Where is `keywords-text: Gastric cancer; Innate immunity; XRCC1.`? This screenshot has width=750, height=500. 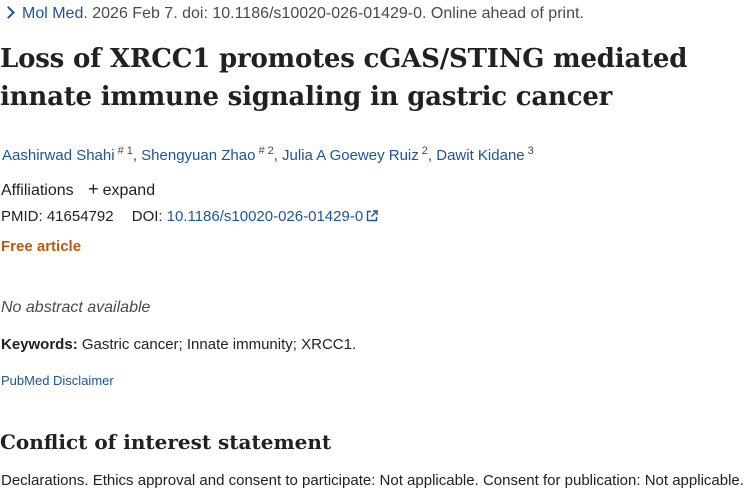 keywords-text: Gastric cancer; Innate immunity; XRCC1. is located at coordinates (219, 344).